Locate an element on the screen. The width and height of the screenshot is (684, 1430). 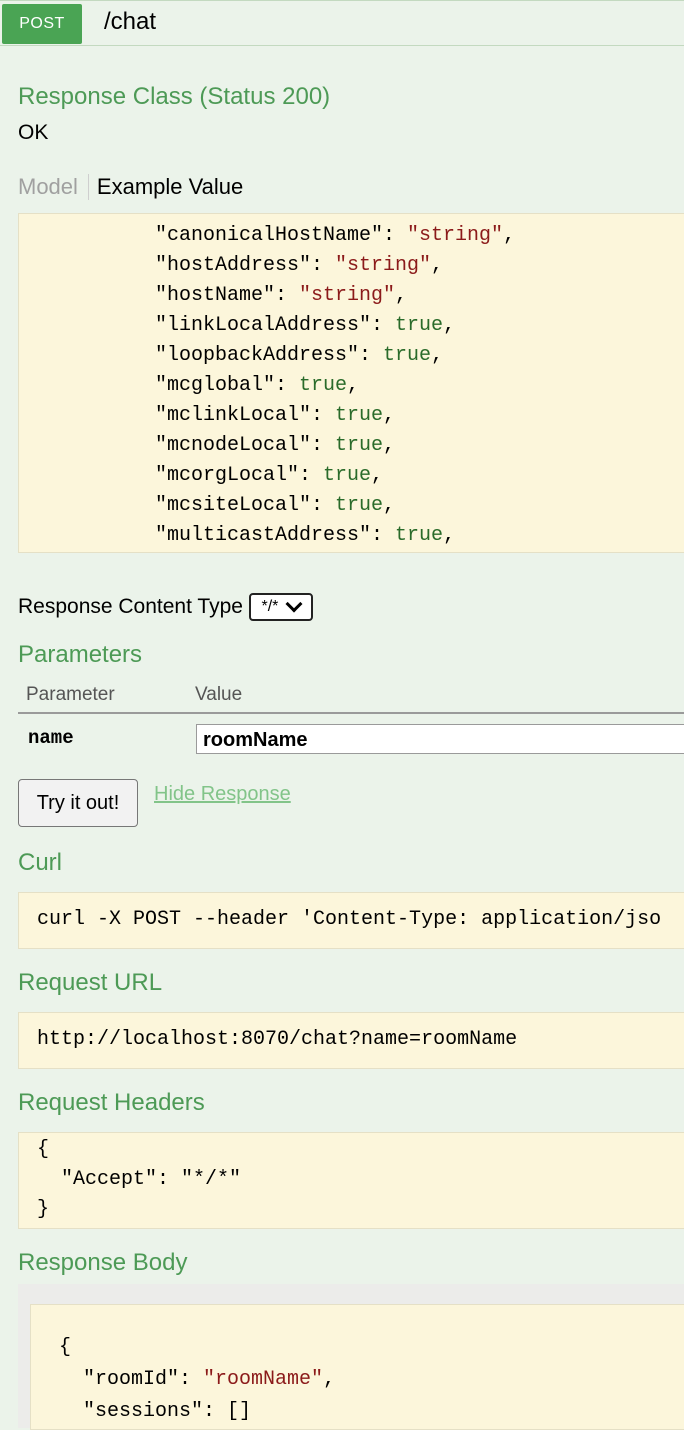
code-line: "multicastAddress": true, is located at coordinates (305, 536).